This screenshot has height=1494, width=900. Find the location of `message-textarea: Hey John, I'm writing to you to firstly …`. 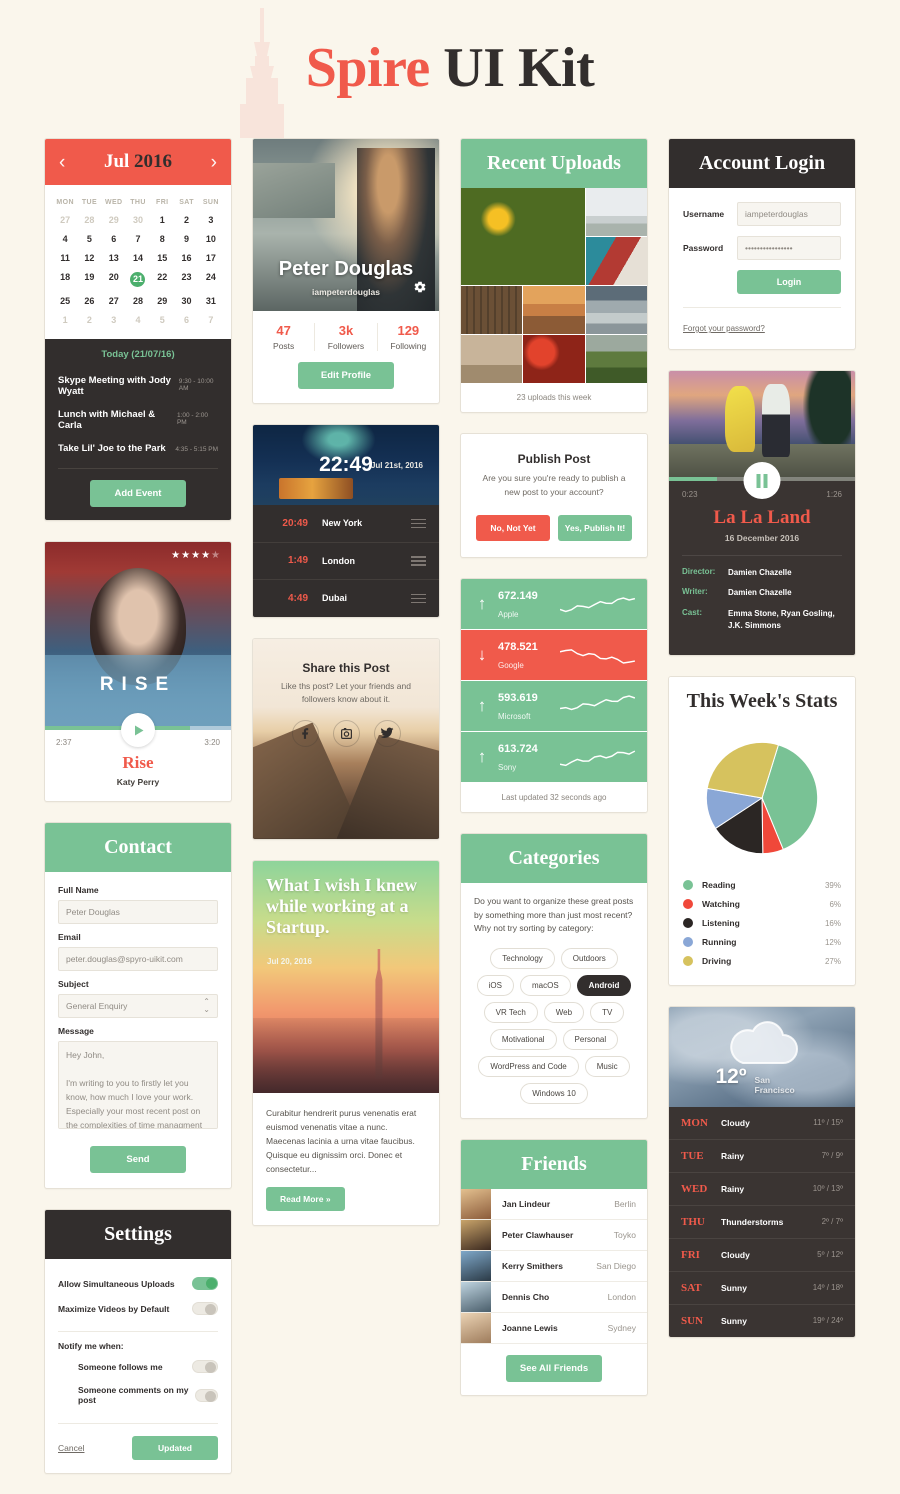

message-textarea: Hey John, I'm writing to you to firstly … is located at coordinates (138, 1085).